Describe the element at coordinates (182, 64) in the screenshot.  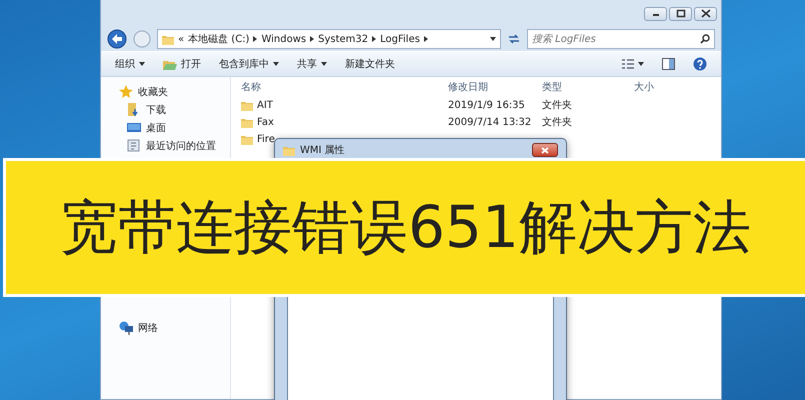
I see `toolbar-button: 打开` at that location.